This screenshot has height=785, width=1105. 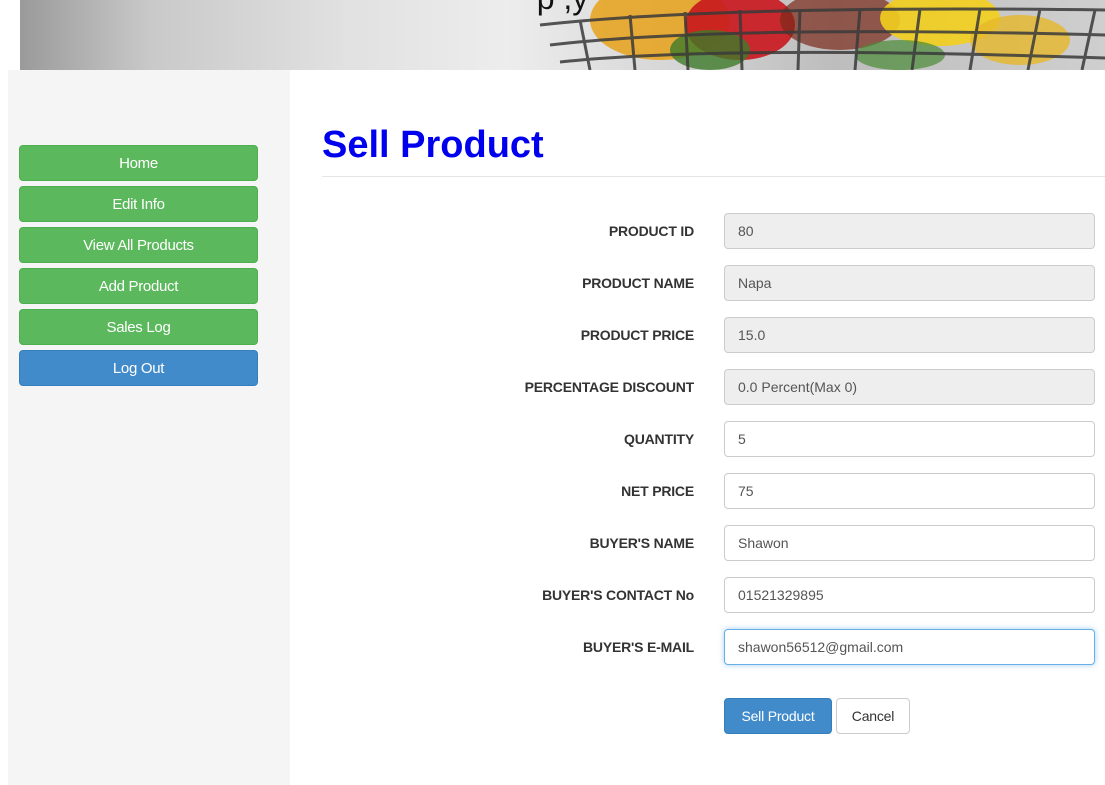 I want to click on buyer-name-label: BUYER'S NAME, so click(x=642, y=543).